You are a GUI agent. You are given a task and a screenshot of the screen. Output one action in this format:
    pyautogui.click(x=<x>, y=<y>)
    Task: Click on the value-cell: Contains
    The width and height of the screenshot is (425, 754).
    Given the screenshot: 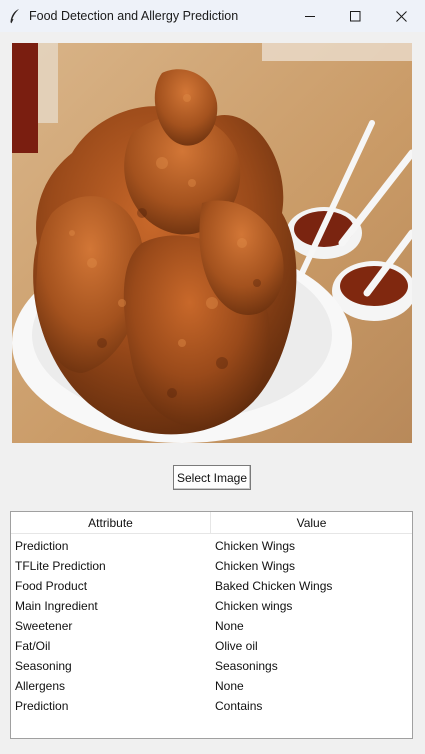 What is the action you would take?
    pyautogui.click(x=239, y=706)
    